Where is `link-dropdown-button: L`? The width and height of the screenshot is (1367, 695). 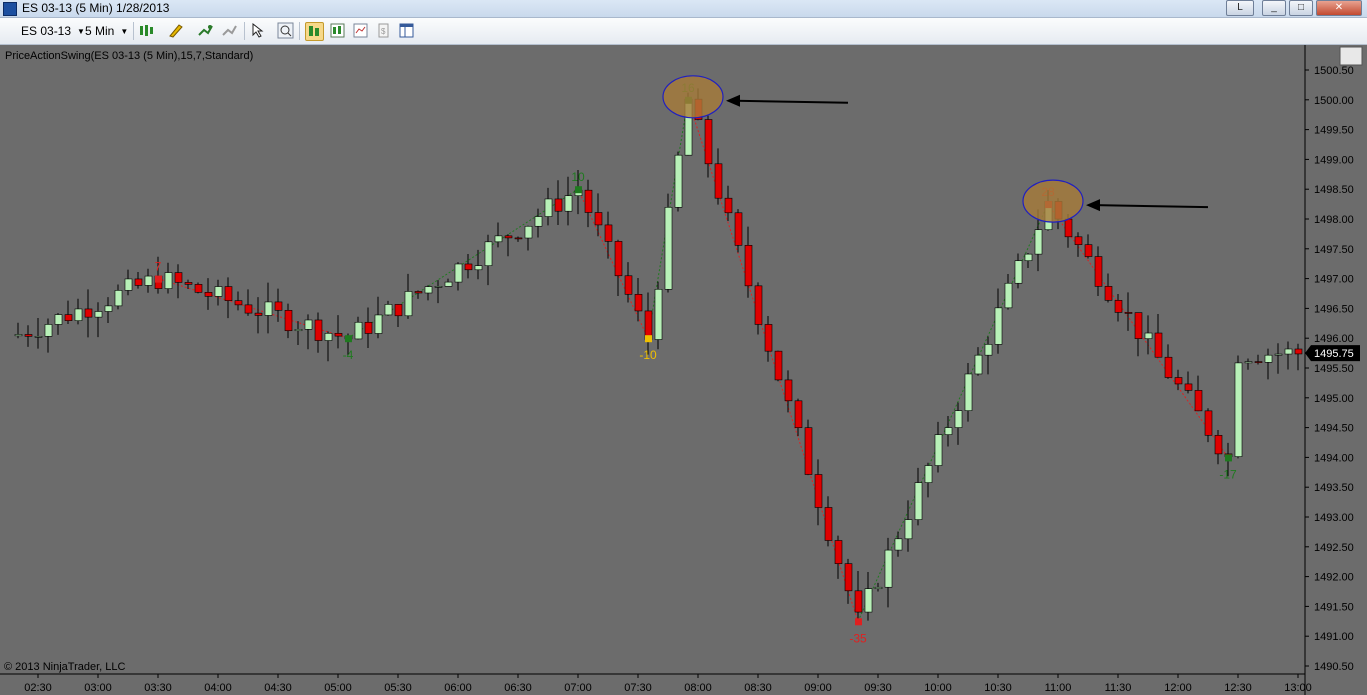
link-dropdown-button: L is located at coordinates (1240, 8).